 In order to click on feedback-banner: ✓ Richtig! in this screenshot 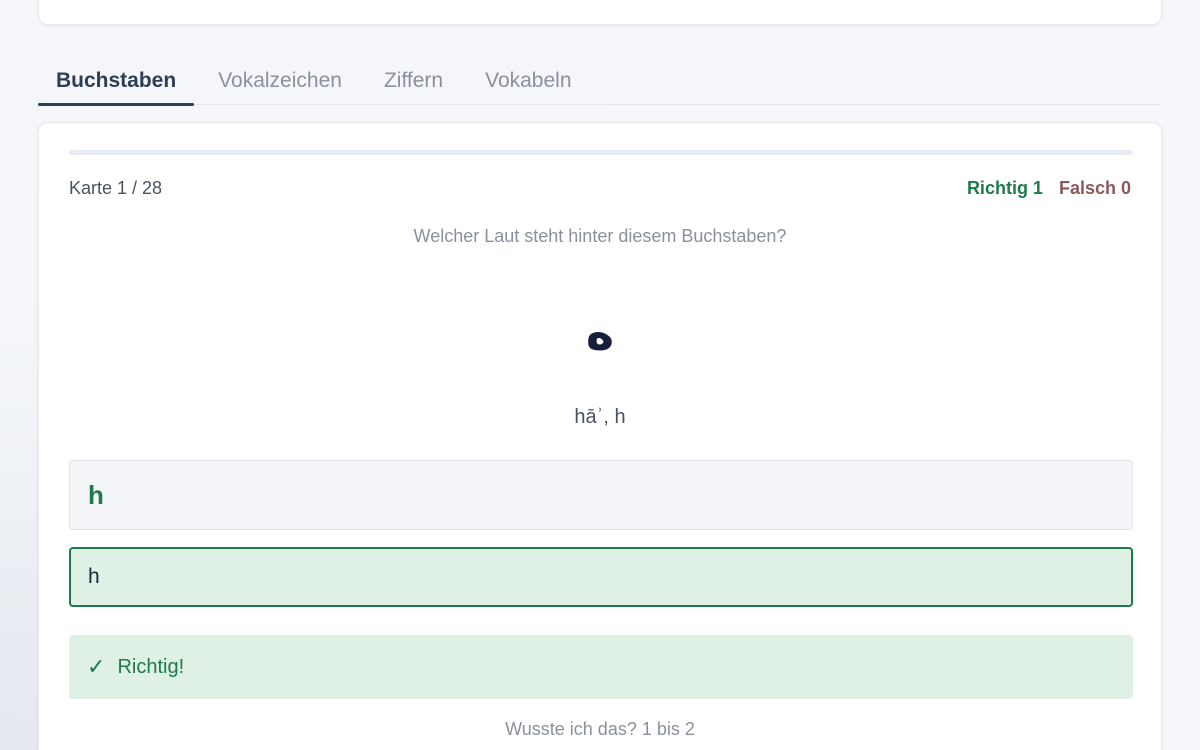, I will do `click(601, 667)`.